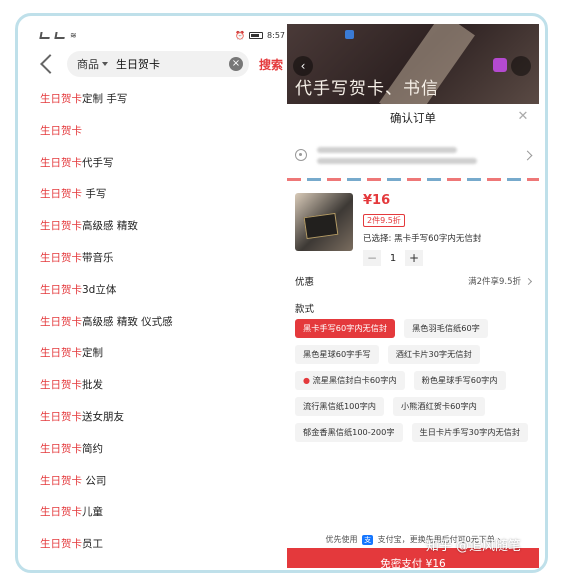  I want to click on wifi-icon: ≋, so click(73, 35).